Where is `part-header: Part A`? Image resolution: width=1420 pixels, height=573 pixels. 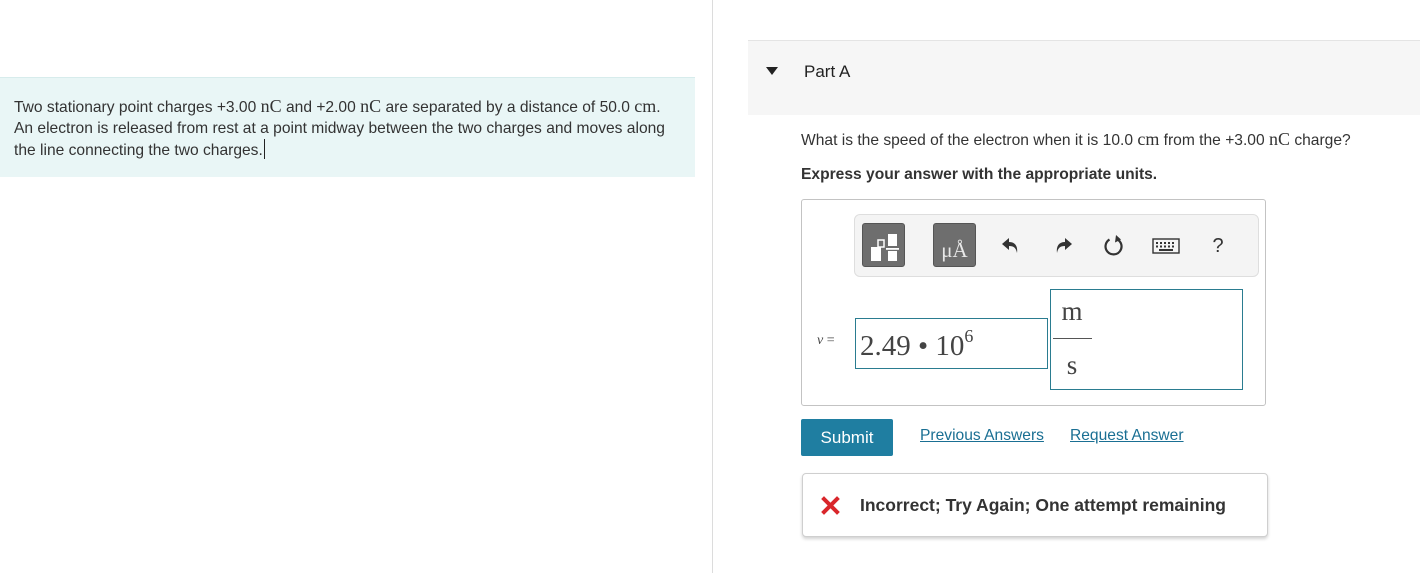
part-header: Part A is located at coordinates (1084, 77).